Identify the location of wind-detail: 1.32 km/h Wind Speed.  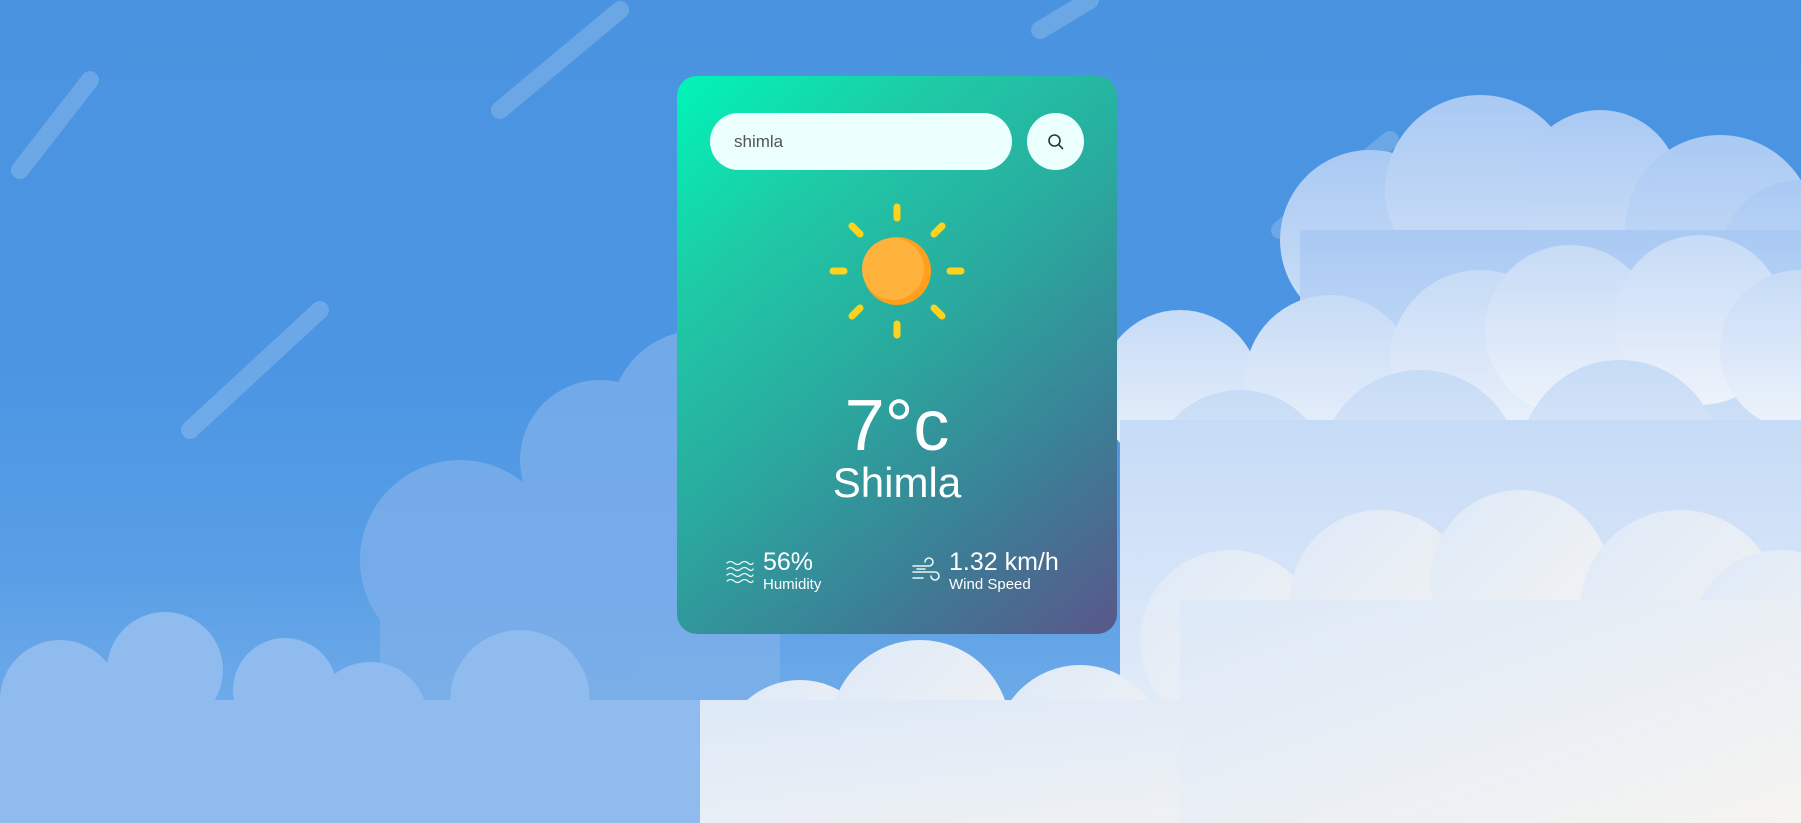
(985, 571).